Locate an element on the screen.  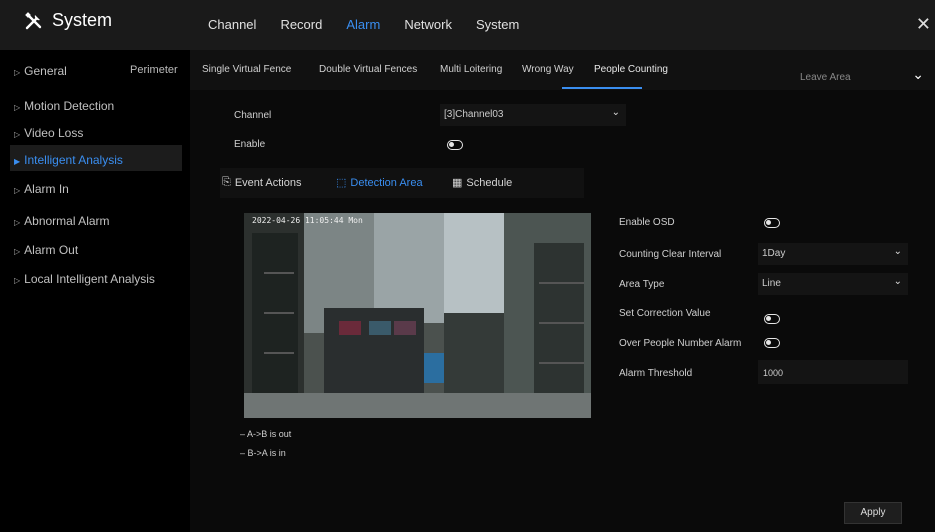
leave-area-dropdown: Leave Area ⌄ is located at coordinates (858, 76).